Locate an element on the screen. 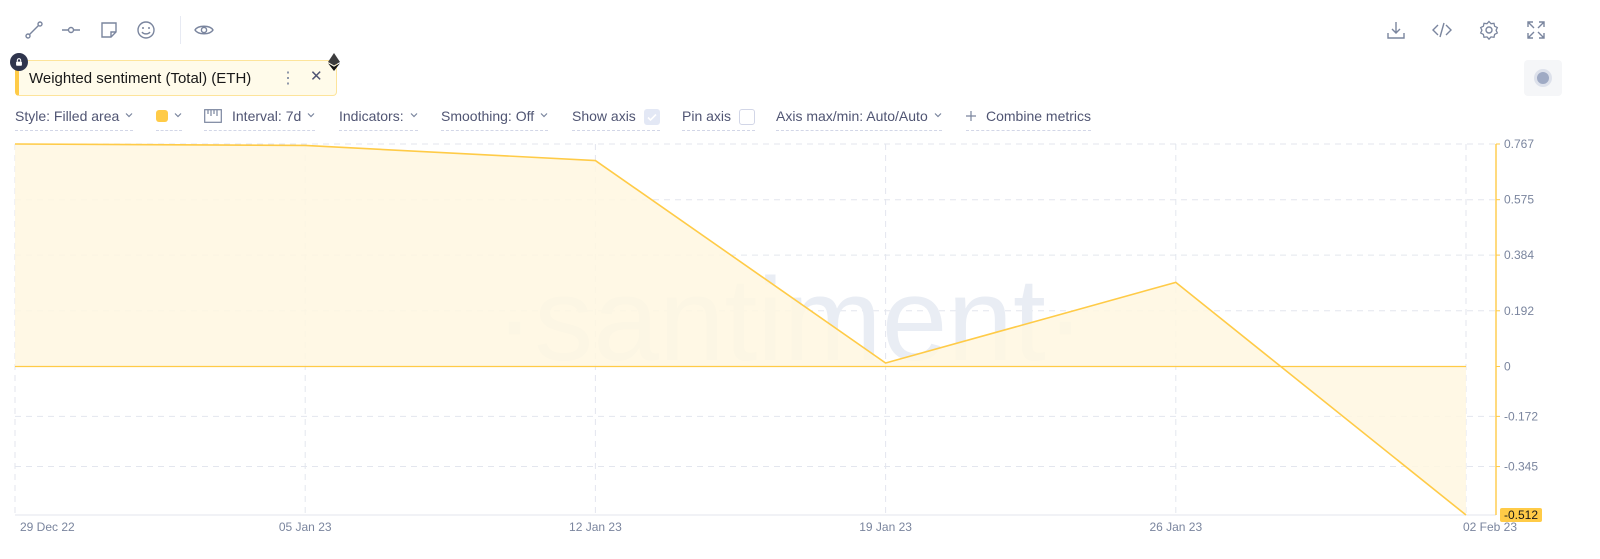 Image resolution: width=1600 pixels, height=559 pixels. ruler-icon is located at coordinates (213, 116).